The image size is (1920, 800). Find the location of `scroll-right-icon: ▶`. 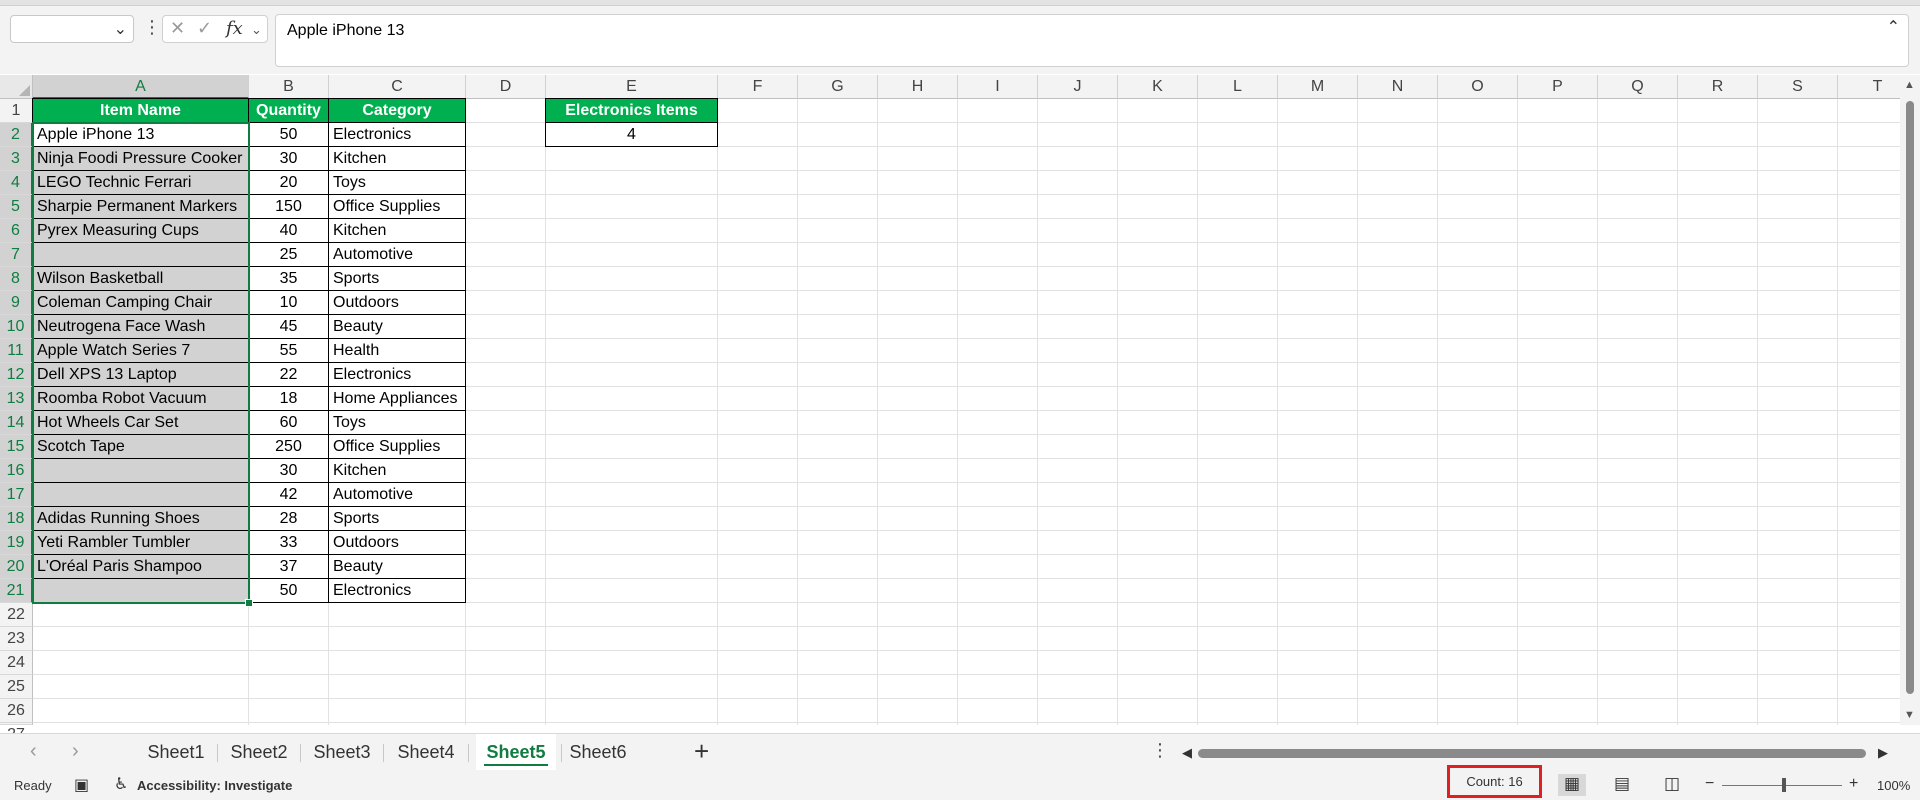

scroll-right-icon: ▶ is located at coordinates (1883, 753).